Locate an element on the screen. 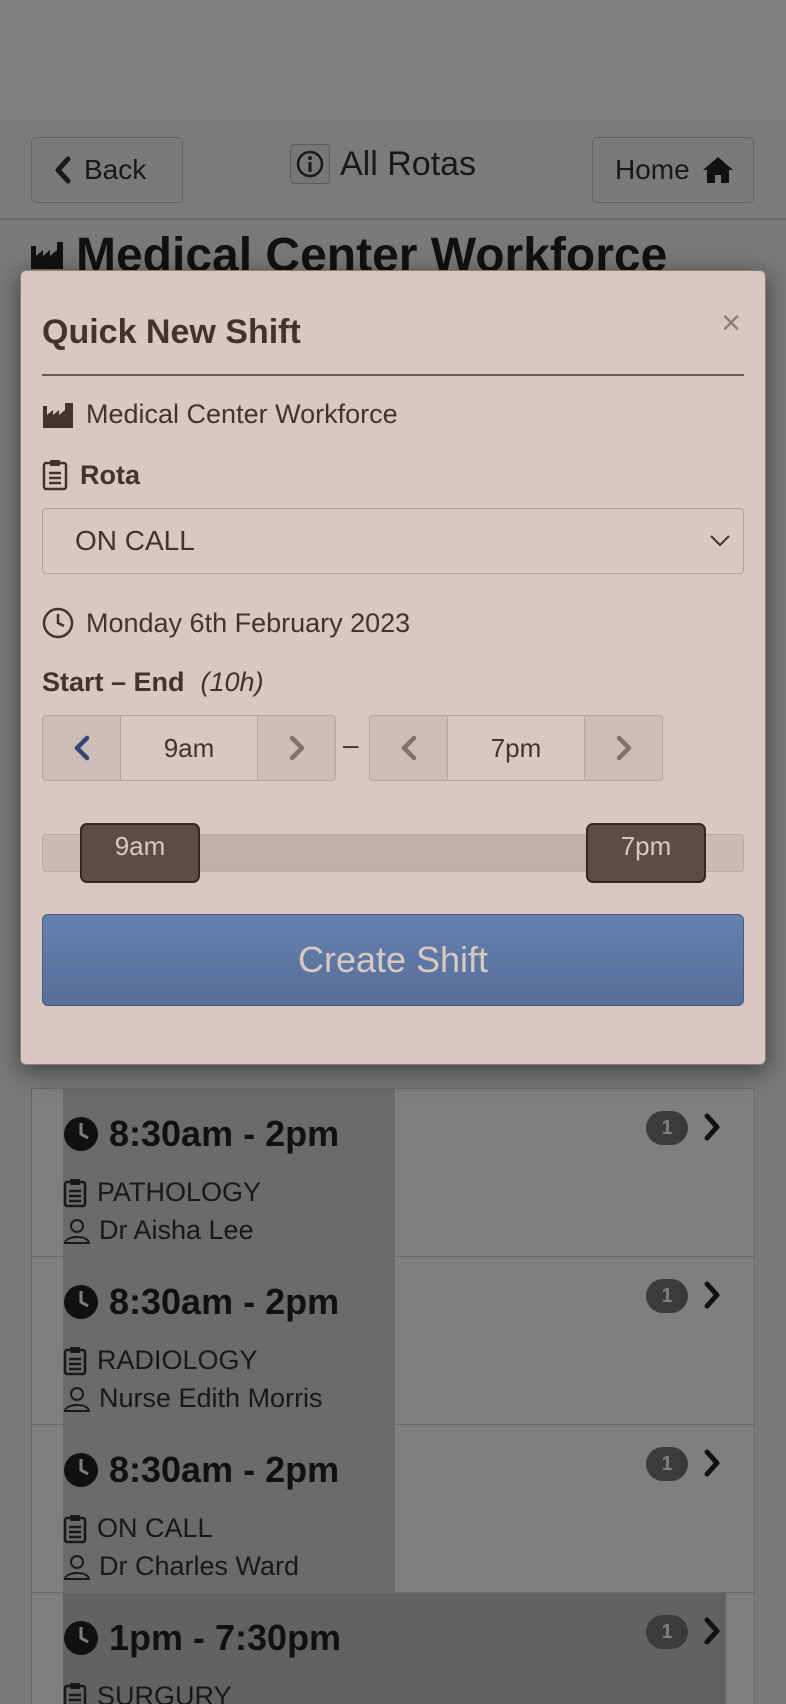 The height and width of the screenshot is (1704, 786). divider is located at coordinates (393, 375).